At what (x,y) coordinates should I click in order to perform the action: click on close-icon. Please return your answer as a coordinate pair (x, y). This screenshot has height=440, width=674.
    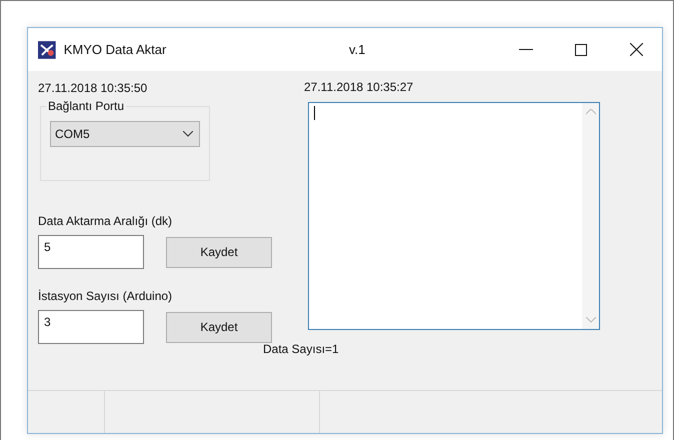
    Looking at the image, I should click on (636, 49).